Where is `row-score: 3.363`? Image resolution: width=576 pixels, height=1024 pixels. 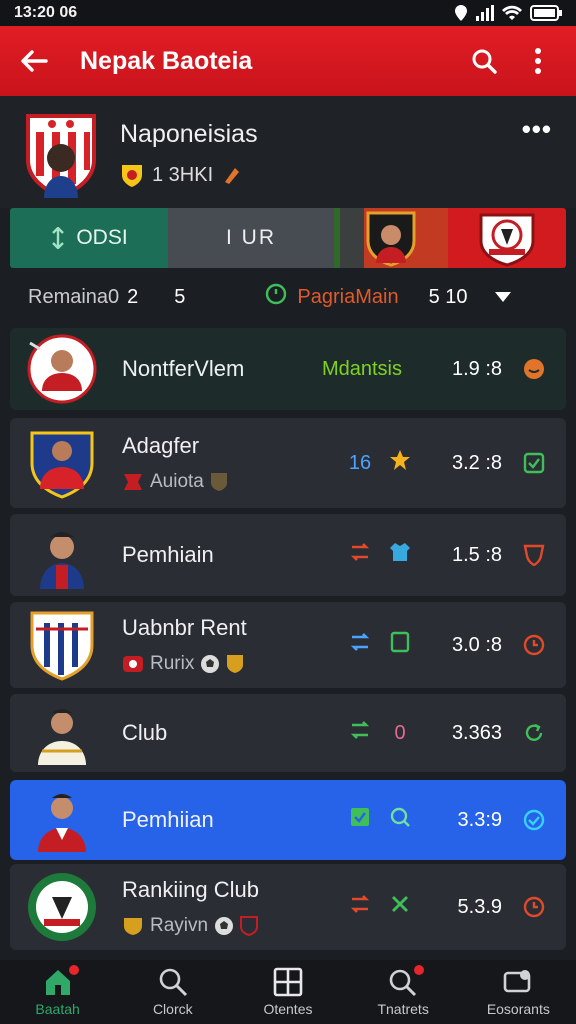 row-score: 3.363 is located at coordinates (476, 732).